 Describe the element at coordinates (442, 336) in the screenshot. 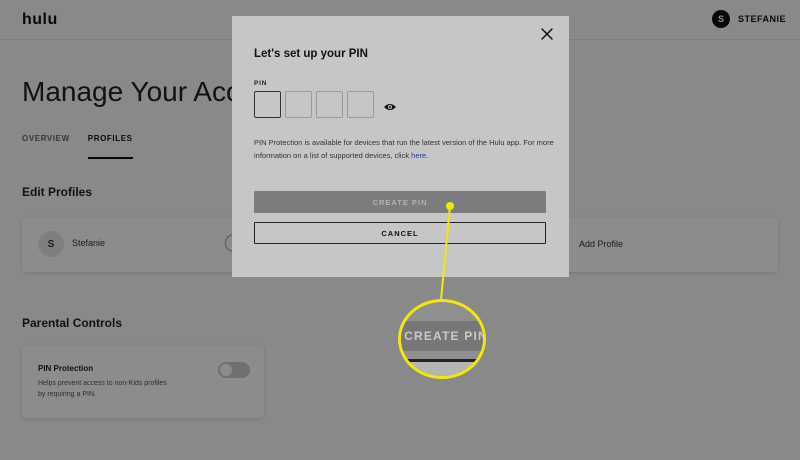

I see `magnified-create-pin: CREATE PIN` at that location.